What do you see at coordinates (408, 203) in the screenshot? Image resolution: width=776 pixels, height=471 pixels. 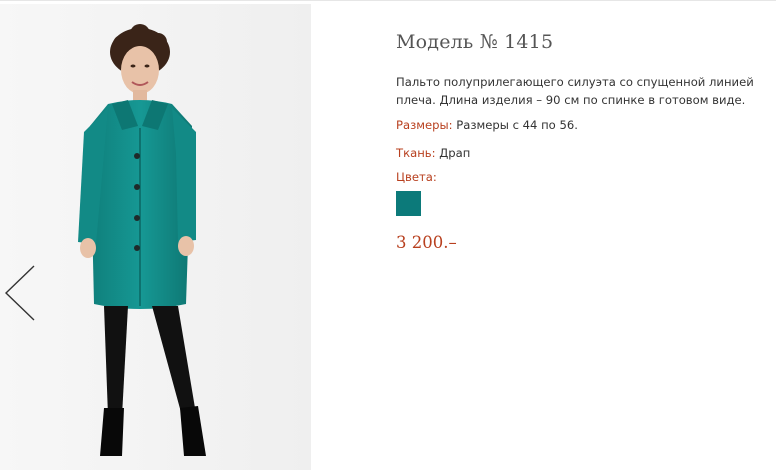 I see `color-swatch-teal` at bounding box center [408, 203].